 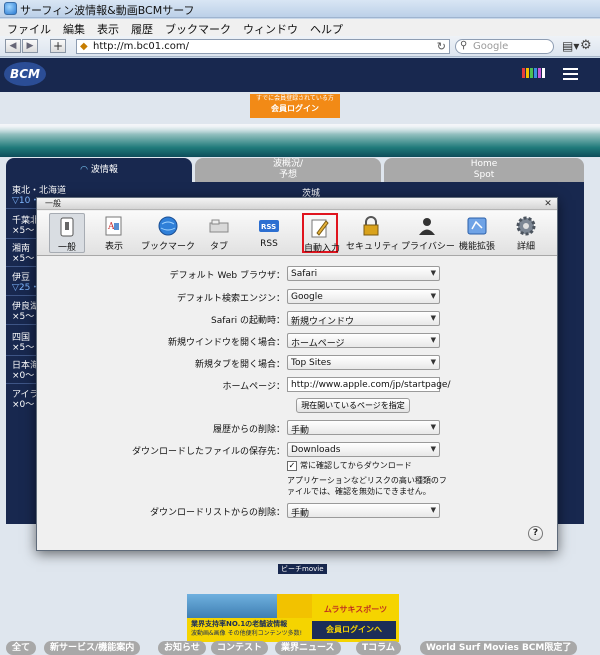 What do you see at coordinates (378, 648) in the screenshot?
I see `filter-pill-column: Tコラム` at bounding box center [378, 648].